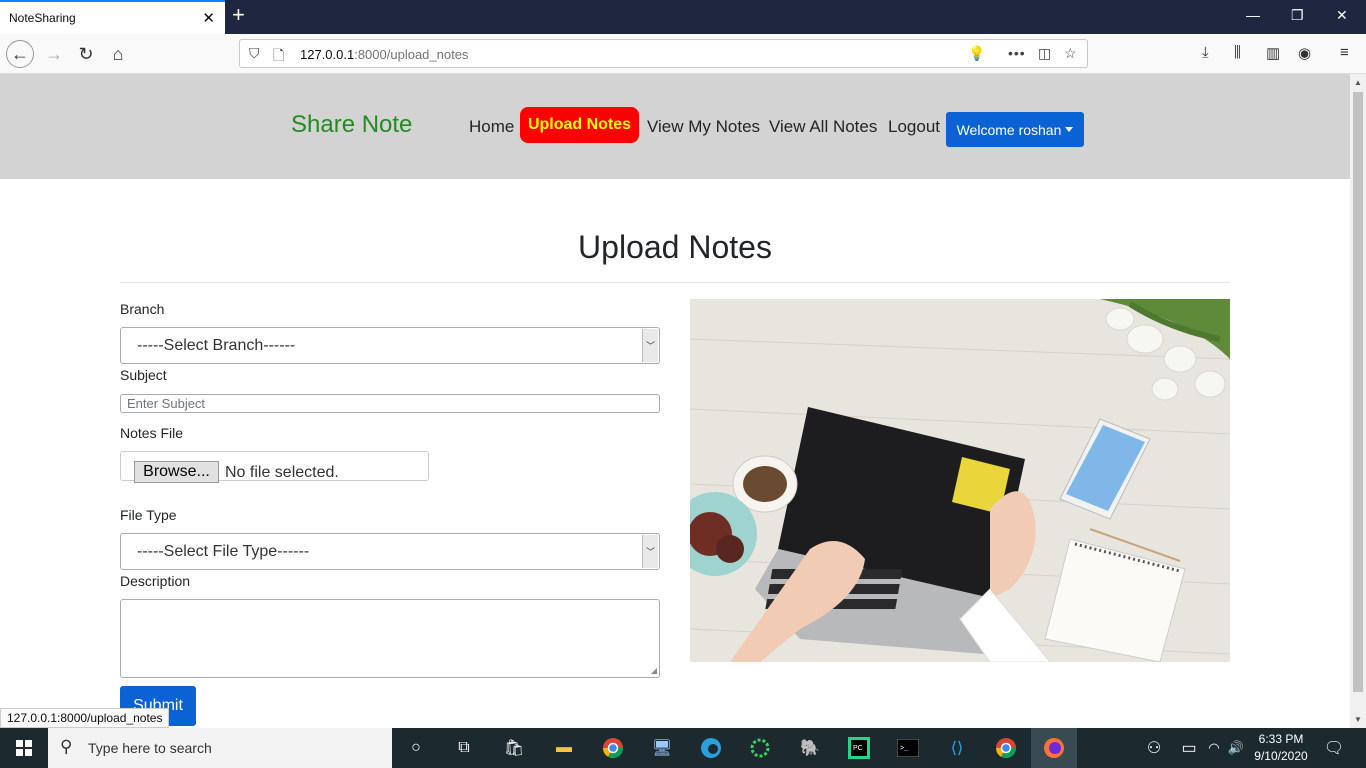 This screenshot has height=768, width=1366. What do you see at coordinates (142, 309) in the screenshot?
I see `branch-label: Branch` at bounding box center [142, 309].